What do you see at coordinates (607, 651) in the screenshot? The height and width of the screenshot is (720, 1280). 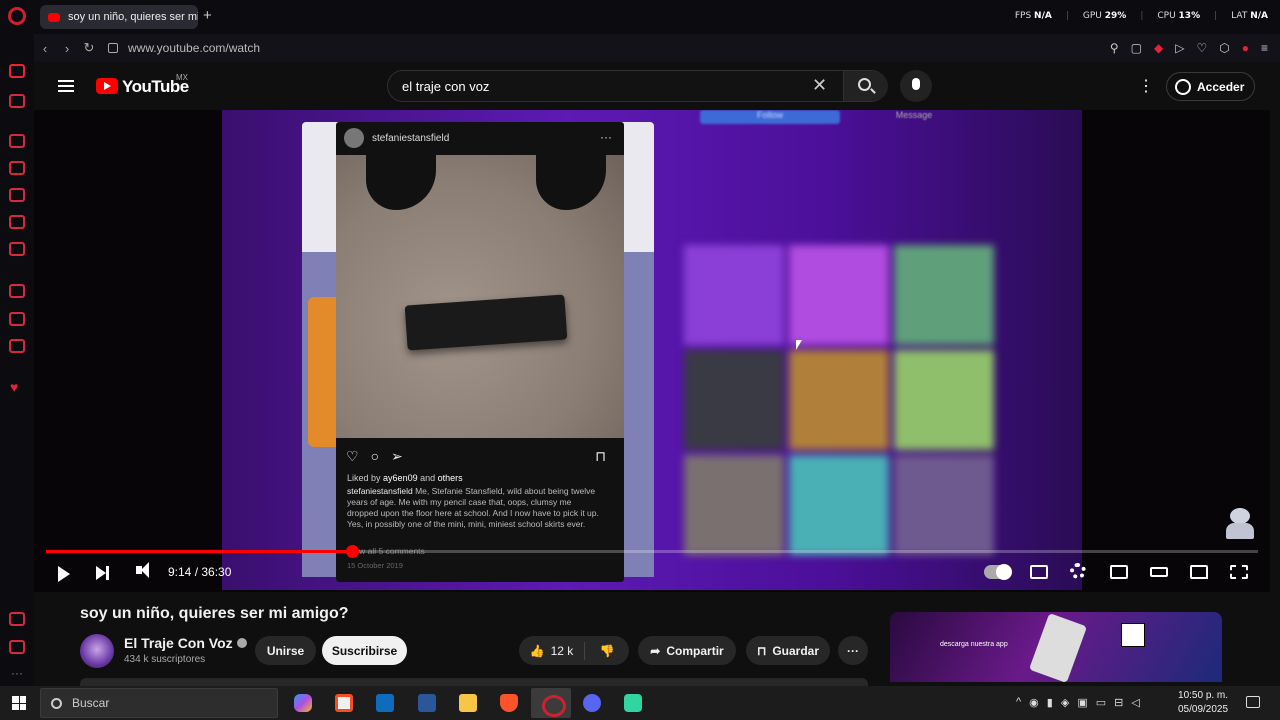 I see `dislike-button: 👎` at bounding box center [607, 651].